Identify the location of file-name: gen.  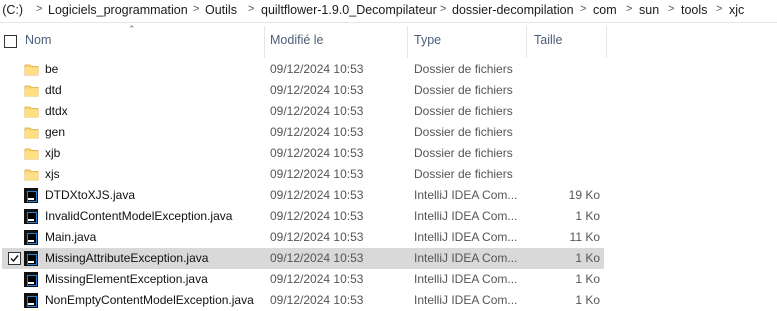
(55, 132).